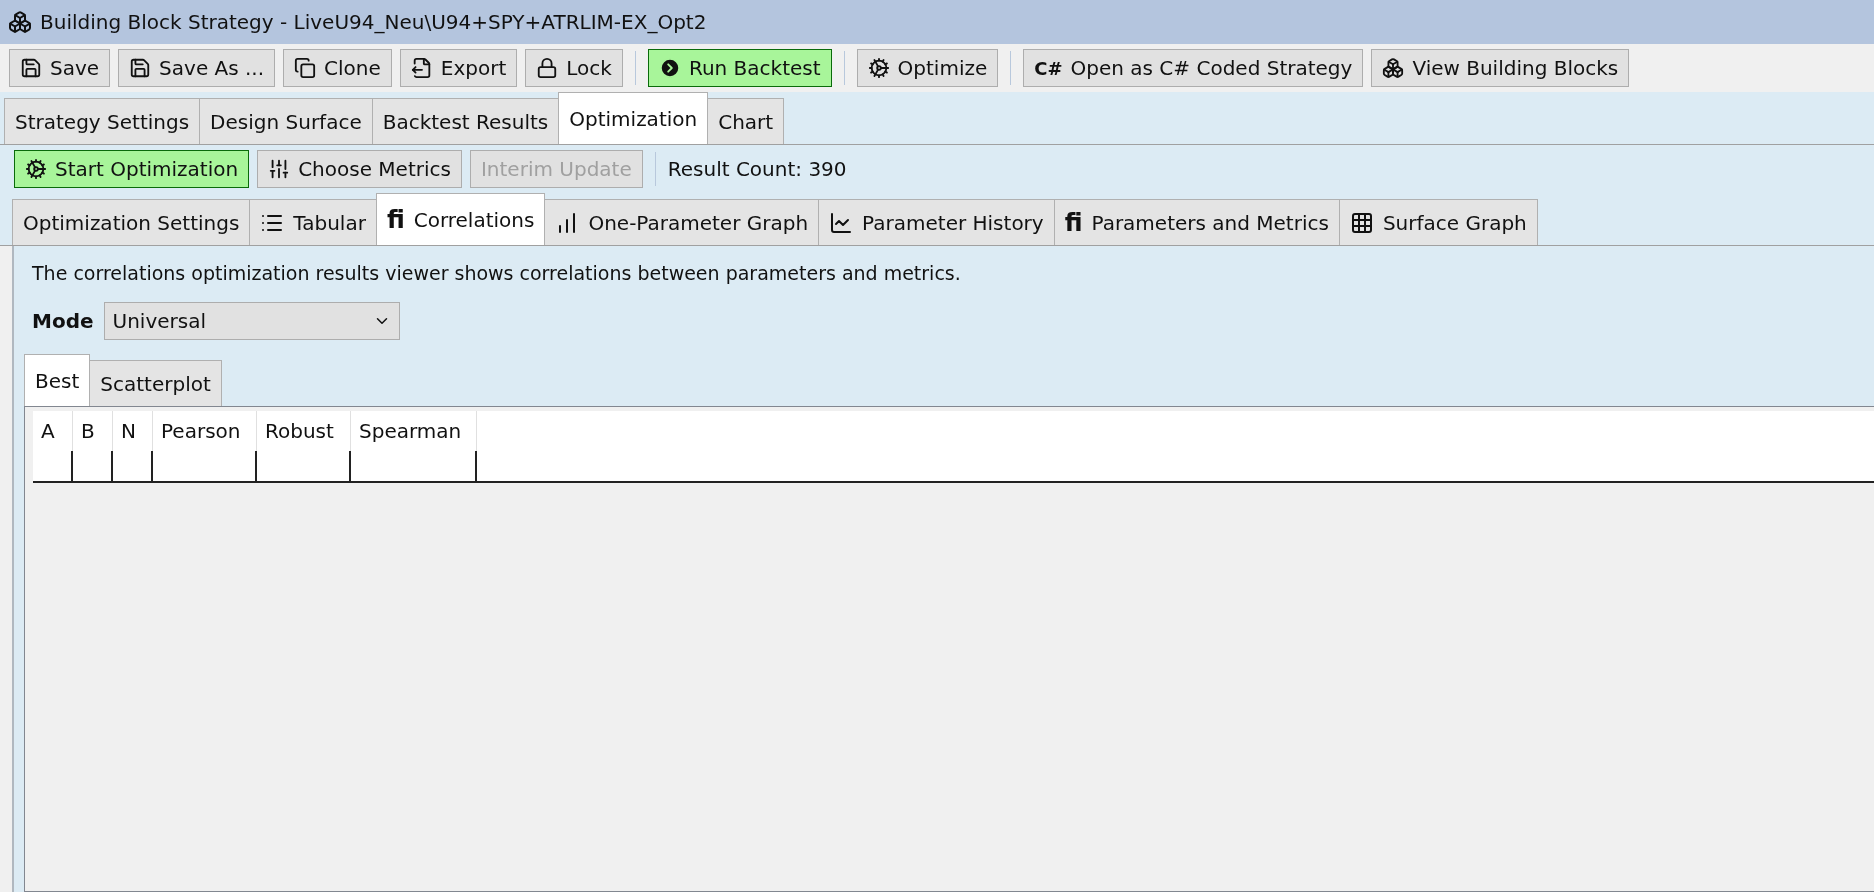 Image resolution: width=1874 pixels, height=892 pixels. What do you see at coordinates (421, 68) in the screenshot?
I see `export-icon` at bounding box center [421, 68].